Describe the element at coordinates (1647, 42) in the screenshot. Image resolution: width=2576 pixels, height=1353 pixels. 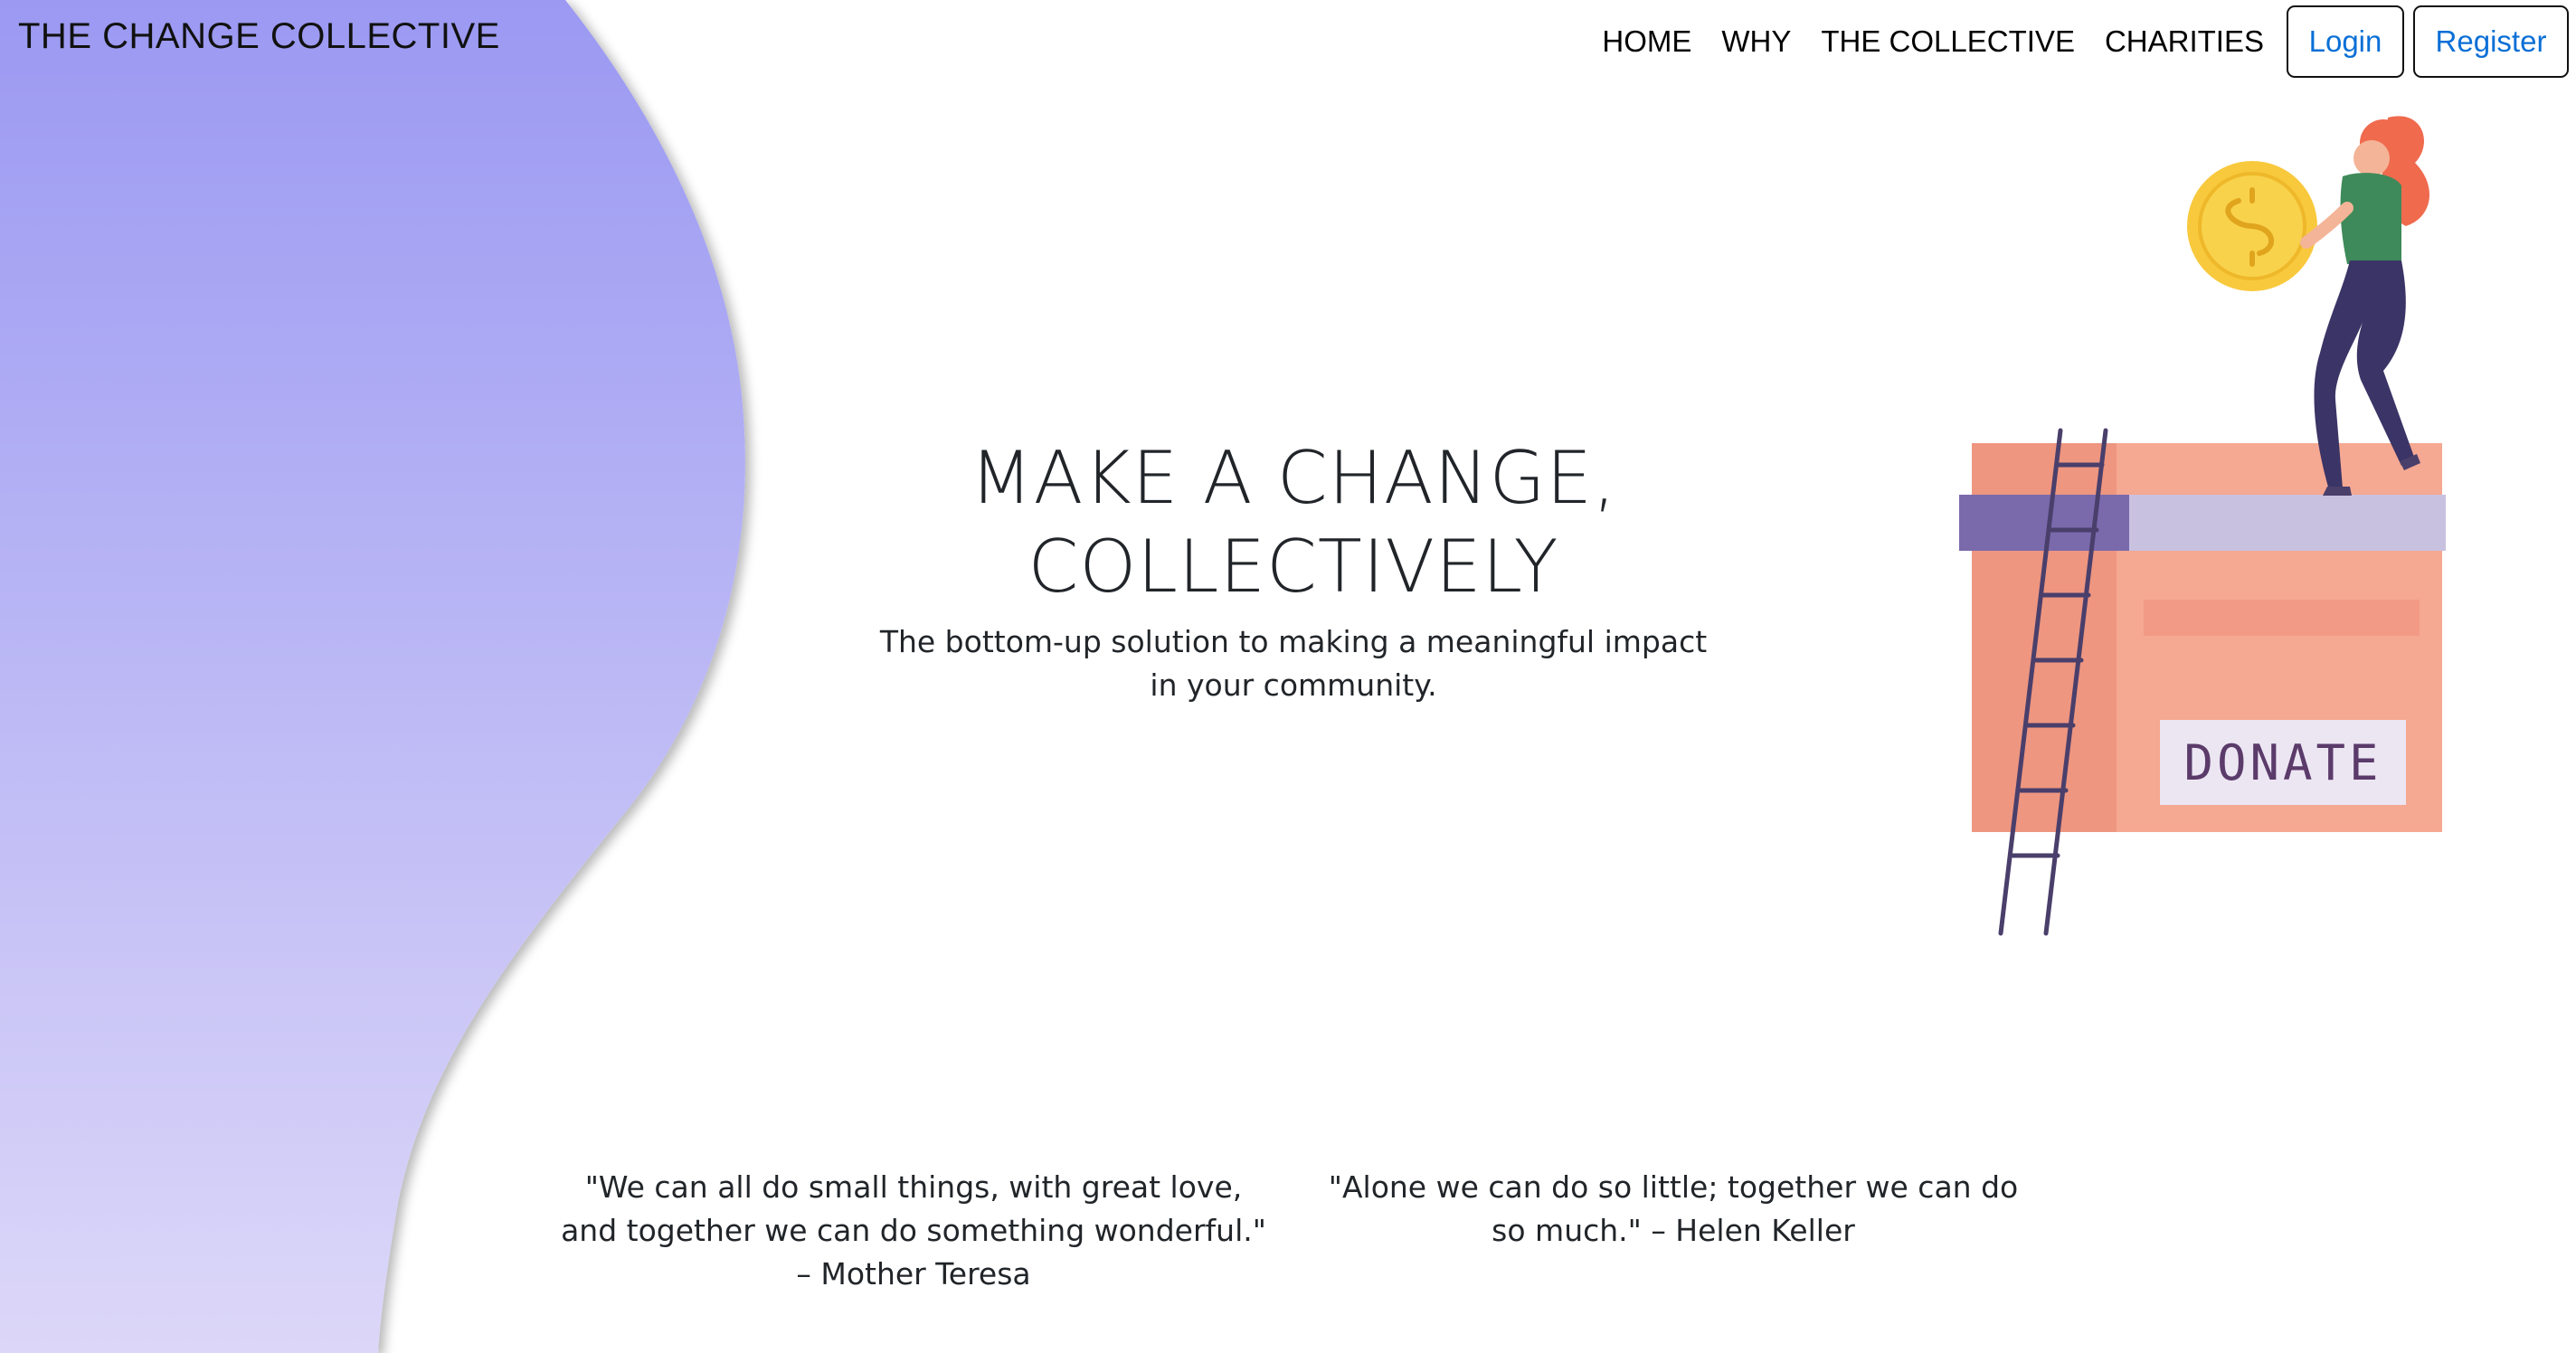
I see `nav-home: HOME` at that location.